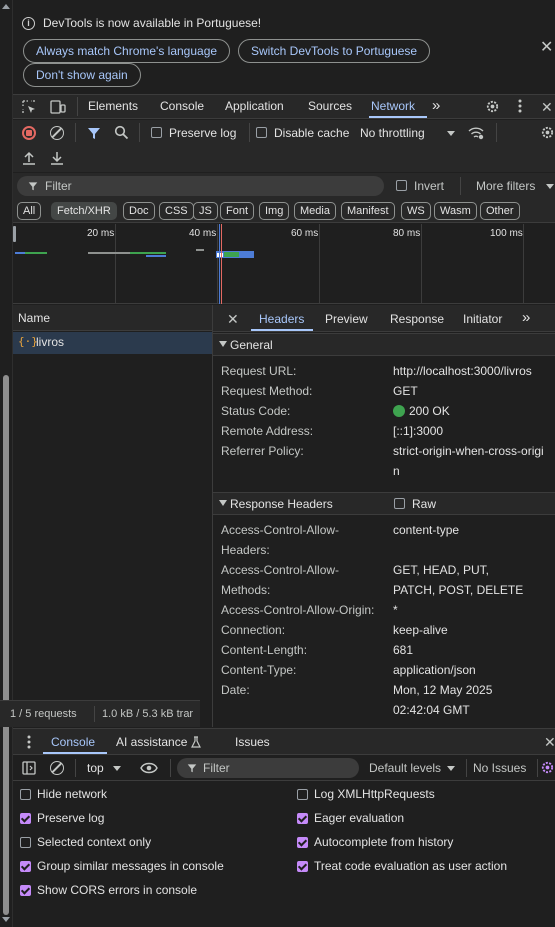 The image size is (555, 927). What do you see at coordinates (401, 185) in the screenshot?
I see `invert-checkbox` at bounding box center [401, 185].